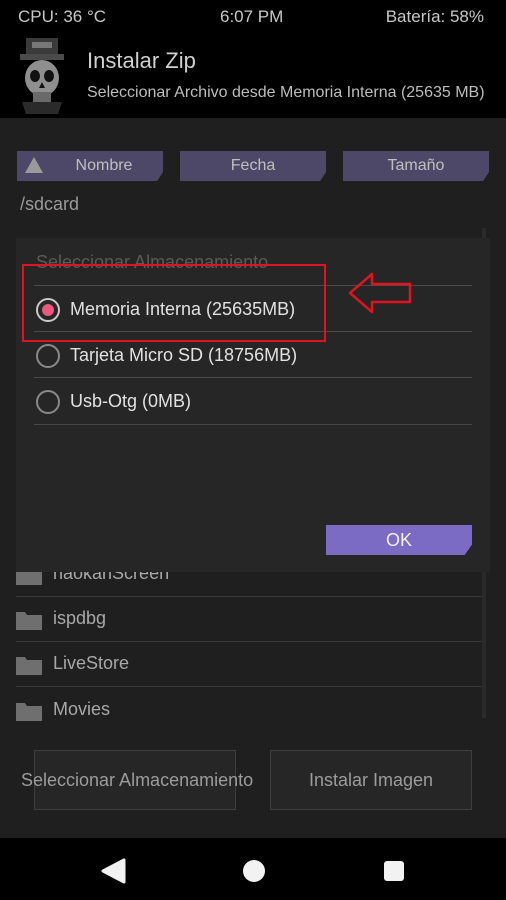 The image size is (506, 900). I want to click on install-image-button: Instalar Imagen, so click(371, 780).